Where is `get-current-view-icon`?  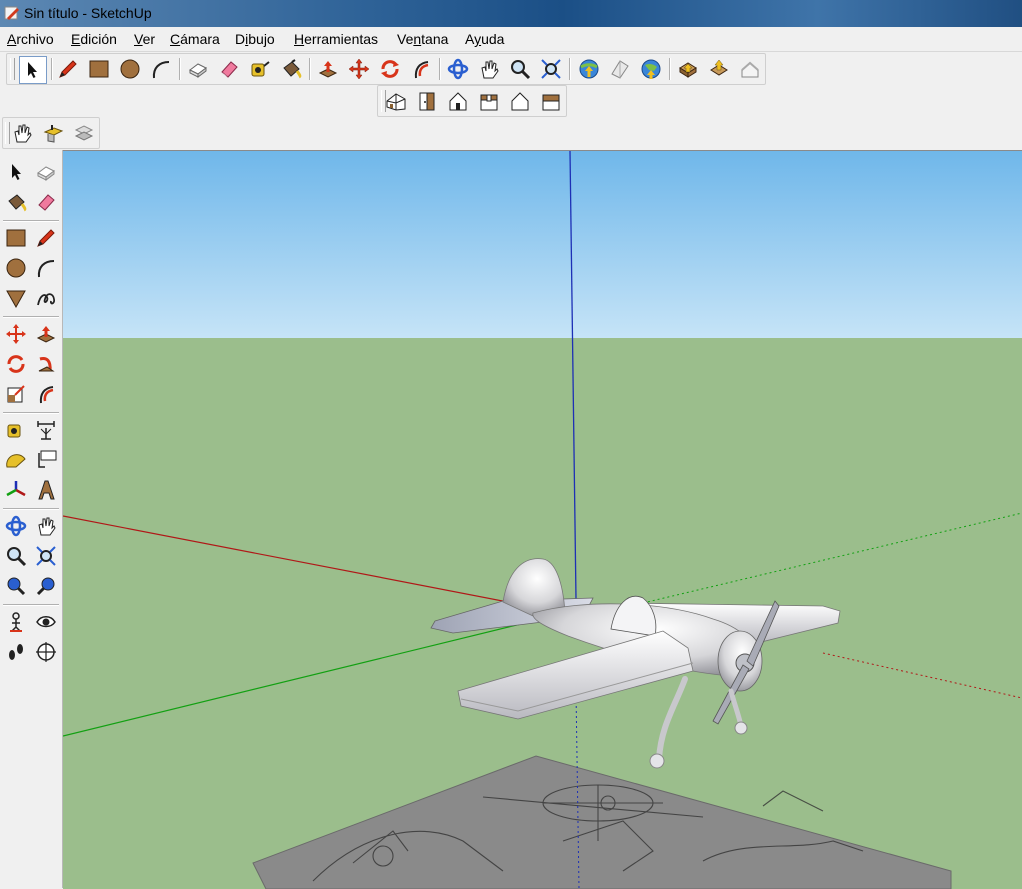 get-current-view-icon is located at coordinates (688, 69).